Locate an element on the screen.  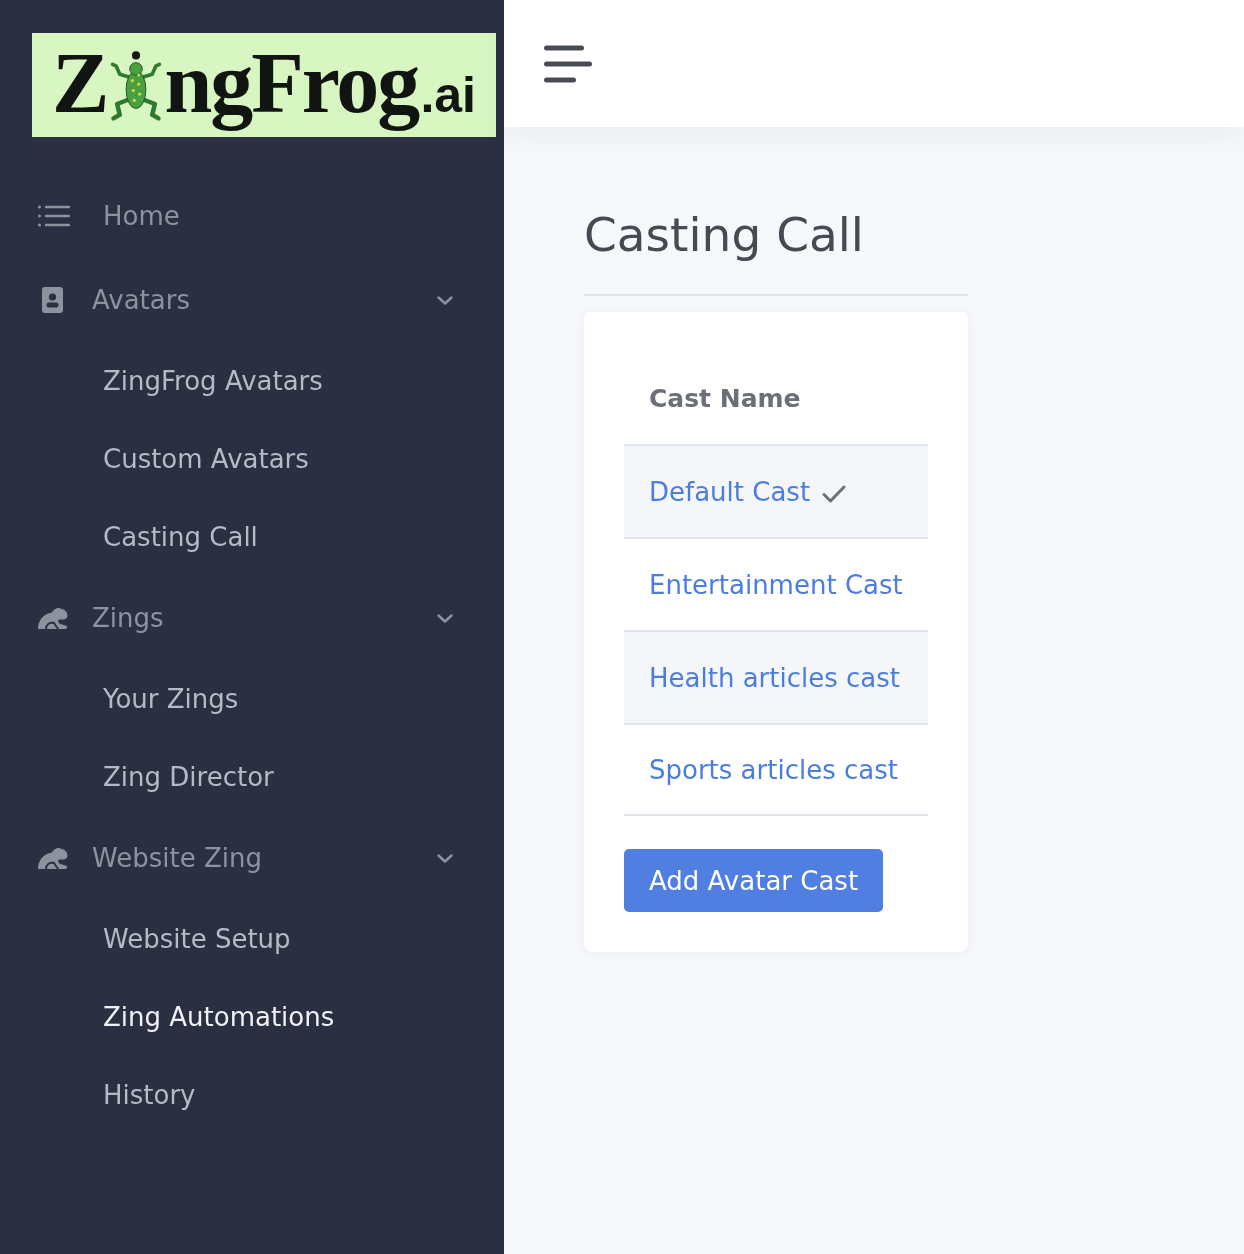
logo-text: Z is located at coordinates (80, 83).